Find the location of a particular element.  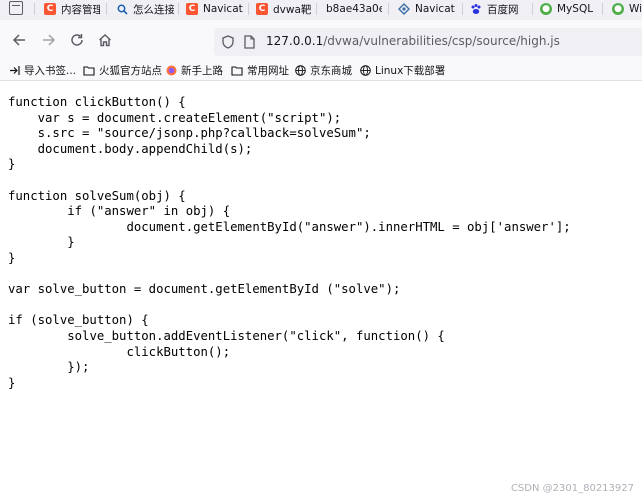

bookmark-firefox-site: 火狐官方站点 is located at coordinates (122, 70).